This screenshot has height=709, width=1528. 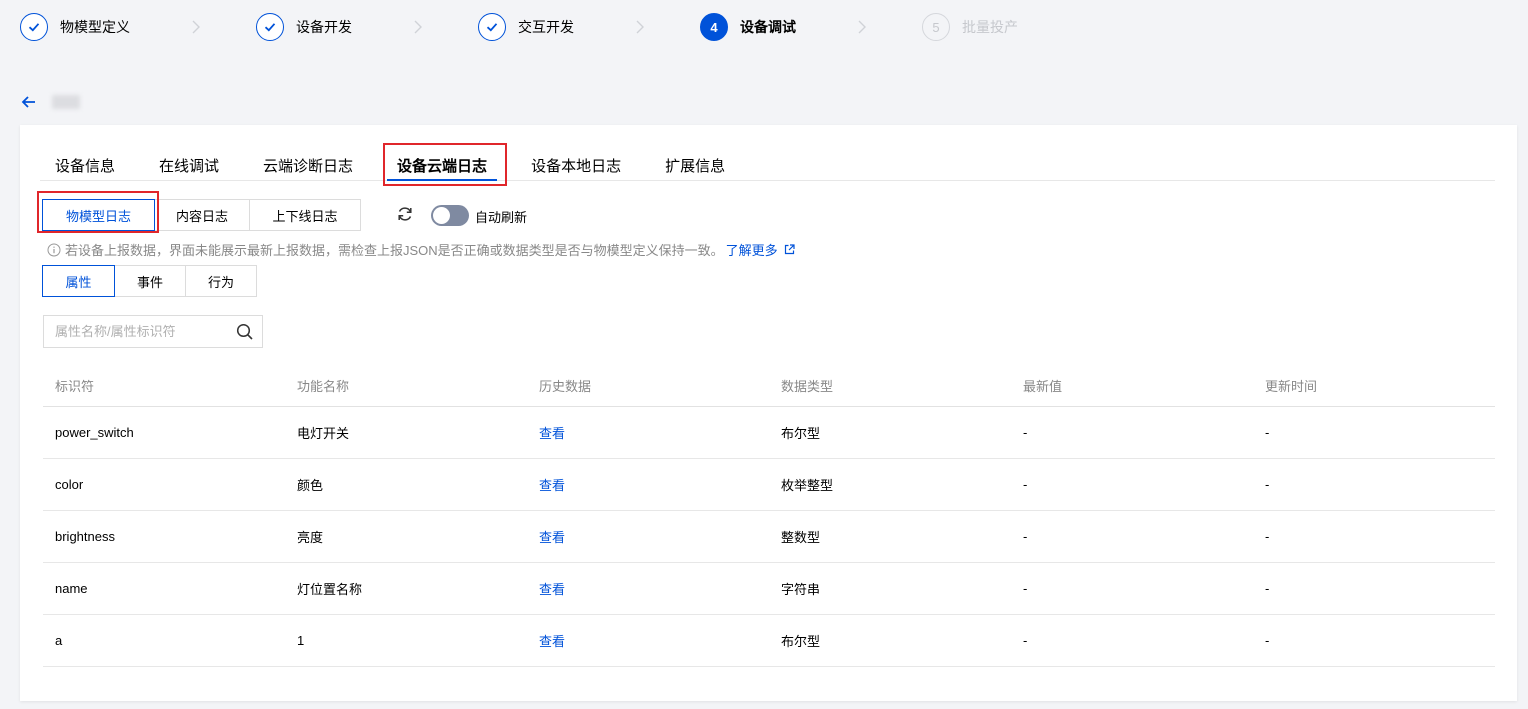 What do you see at coordinates (441, 215) in the screenshot?
I see `toggle-knob` at bounding box center [441, 215].